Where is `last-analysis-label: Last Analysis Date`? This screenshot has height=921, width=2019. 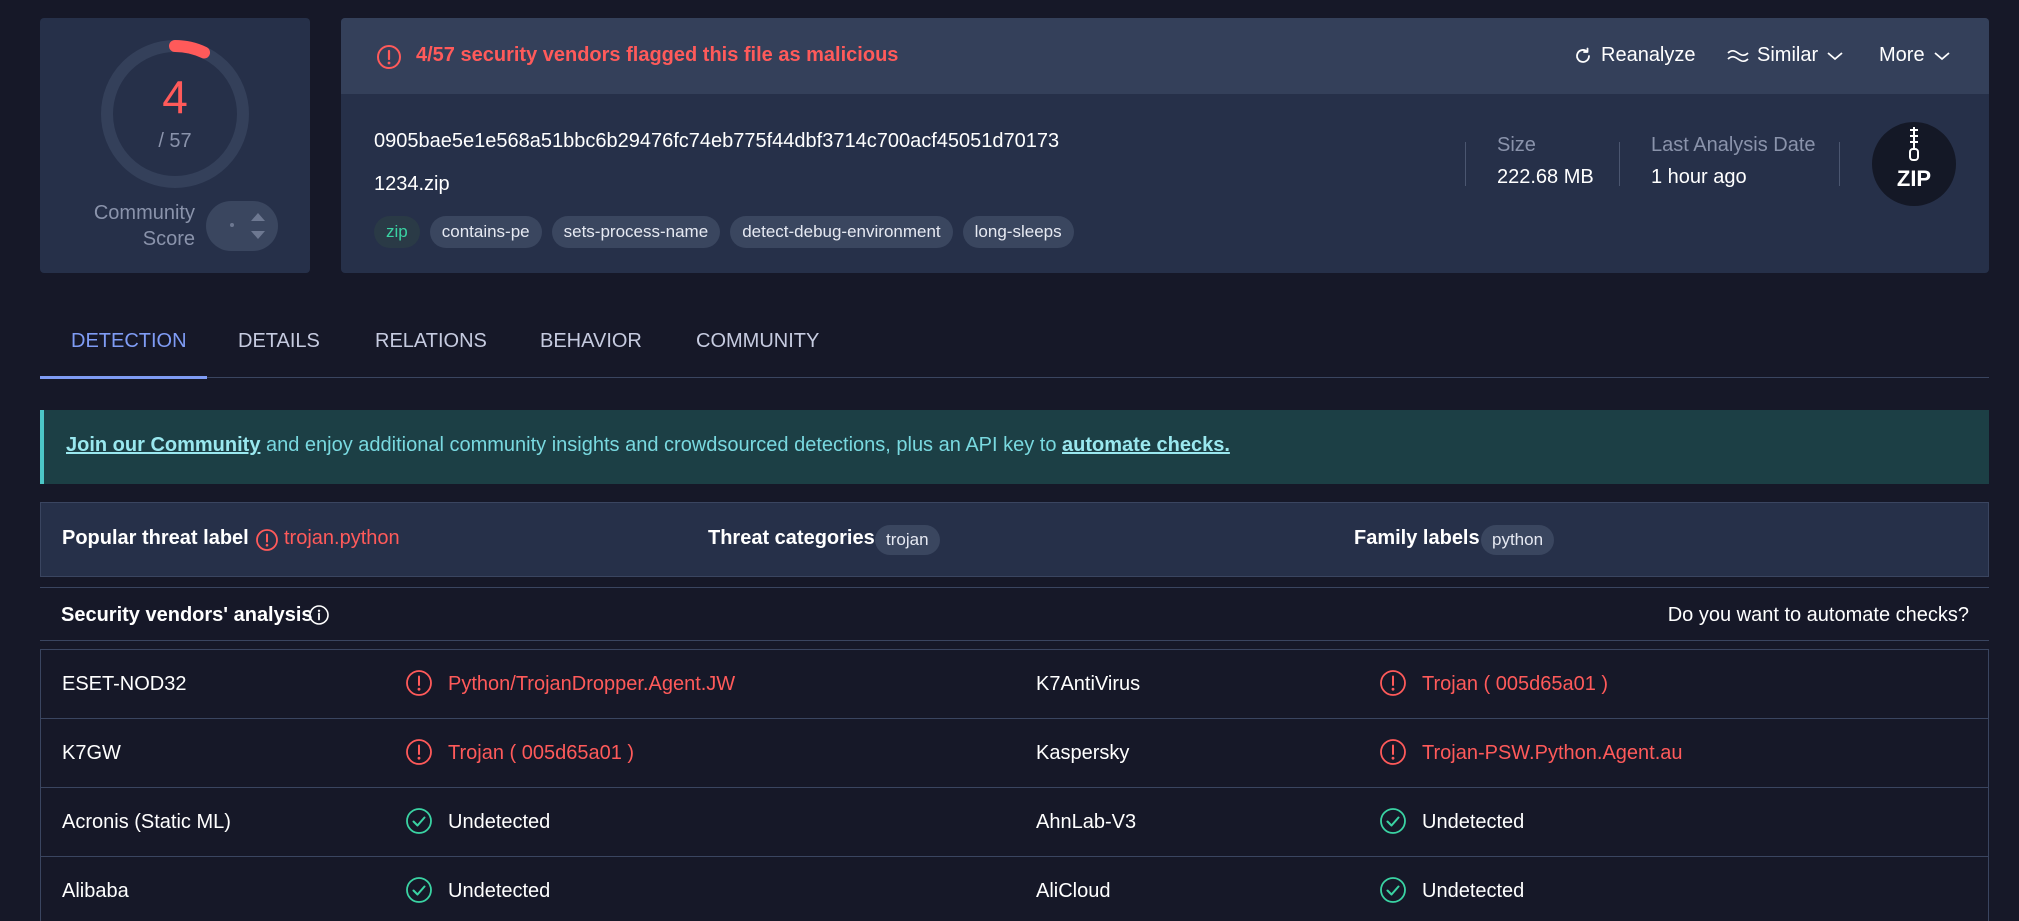 last-analysis-label: Last Analysis Date is located at coordinates (1733, 145).